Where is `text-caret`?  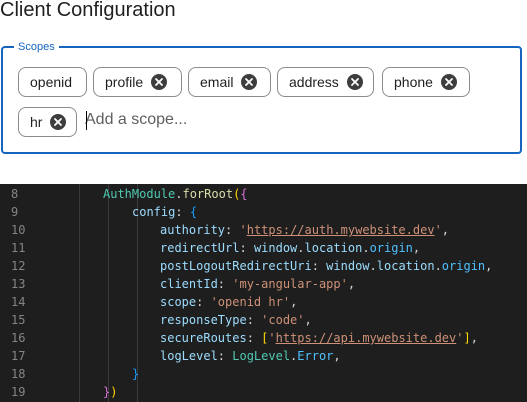
text-caret is located at coordinates (86, 120).